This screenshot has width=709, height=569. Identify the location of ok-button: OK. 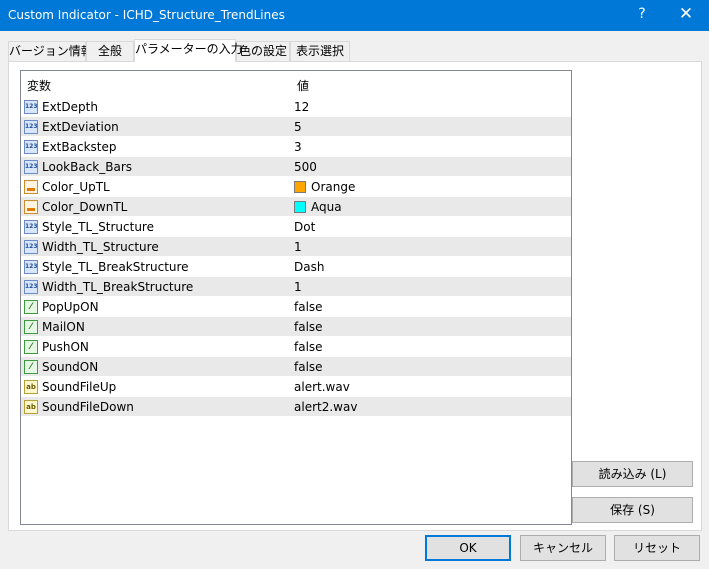
(468, 548).